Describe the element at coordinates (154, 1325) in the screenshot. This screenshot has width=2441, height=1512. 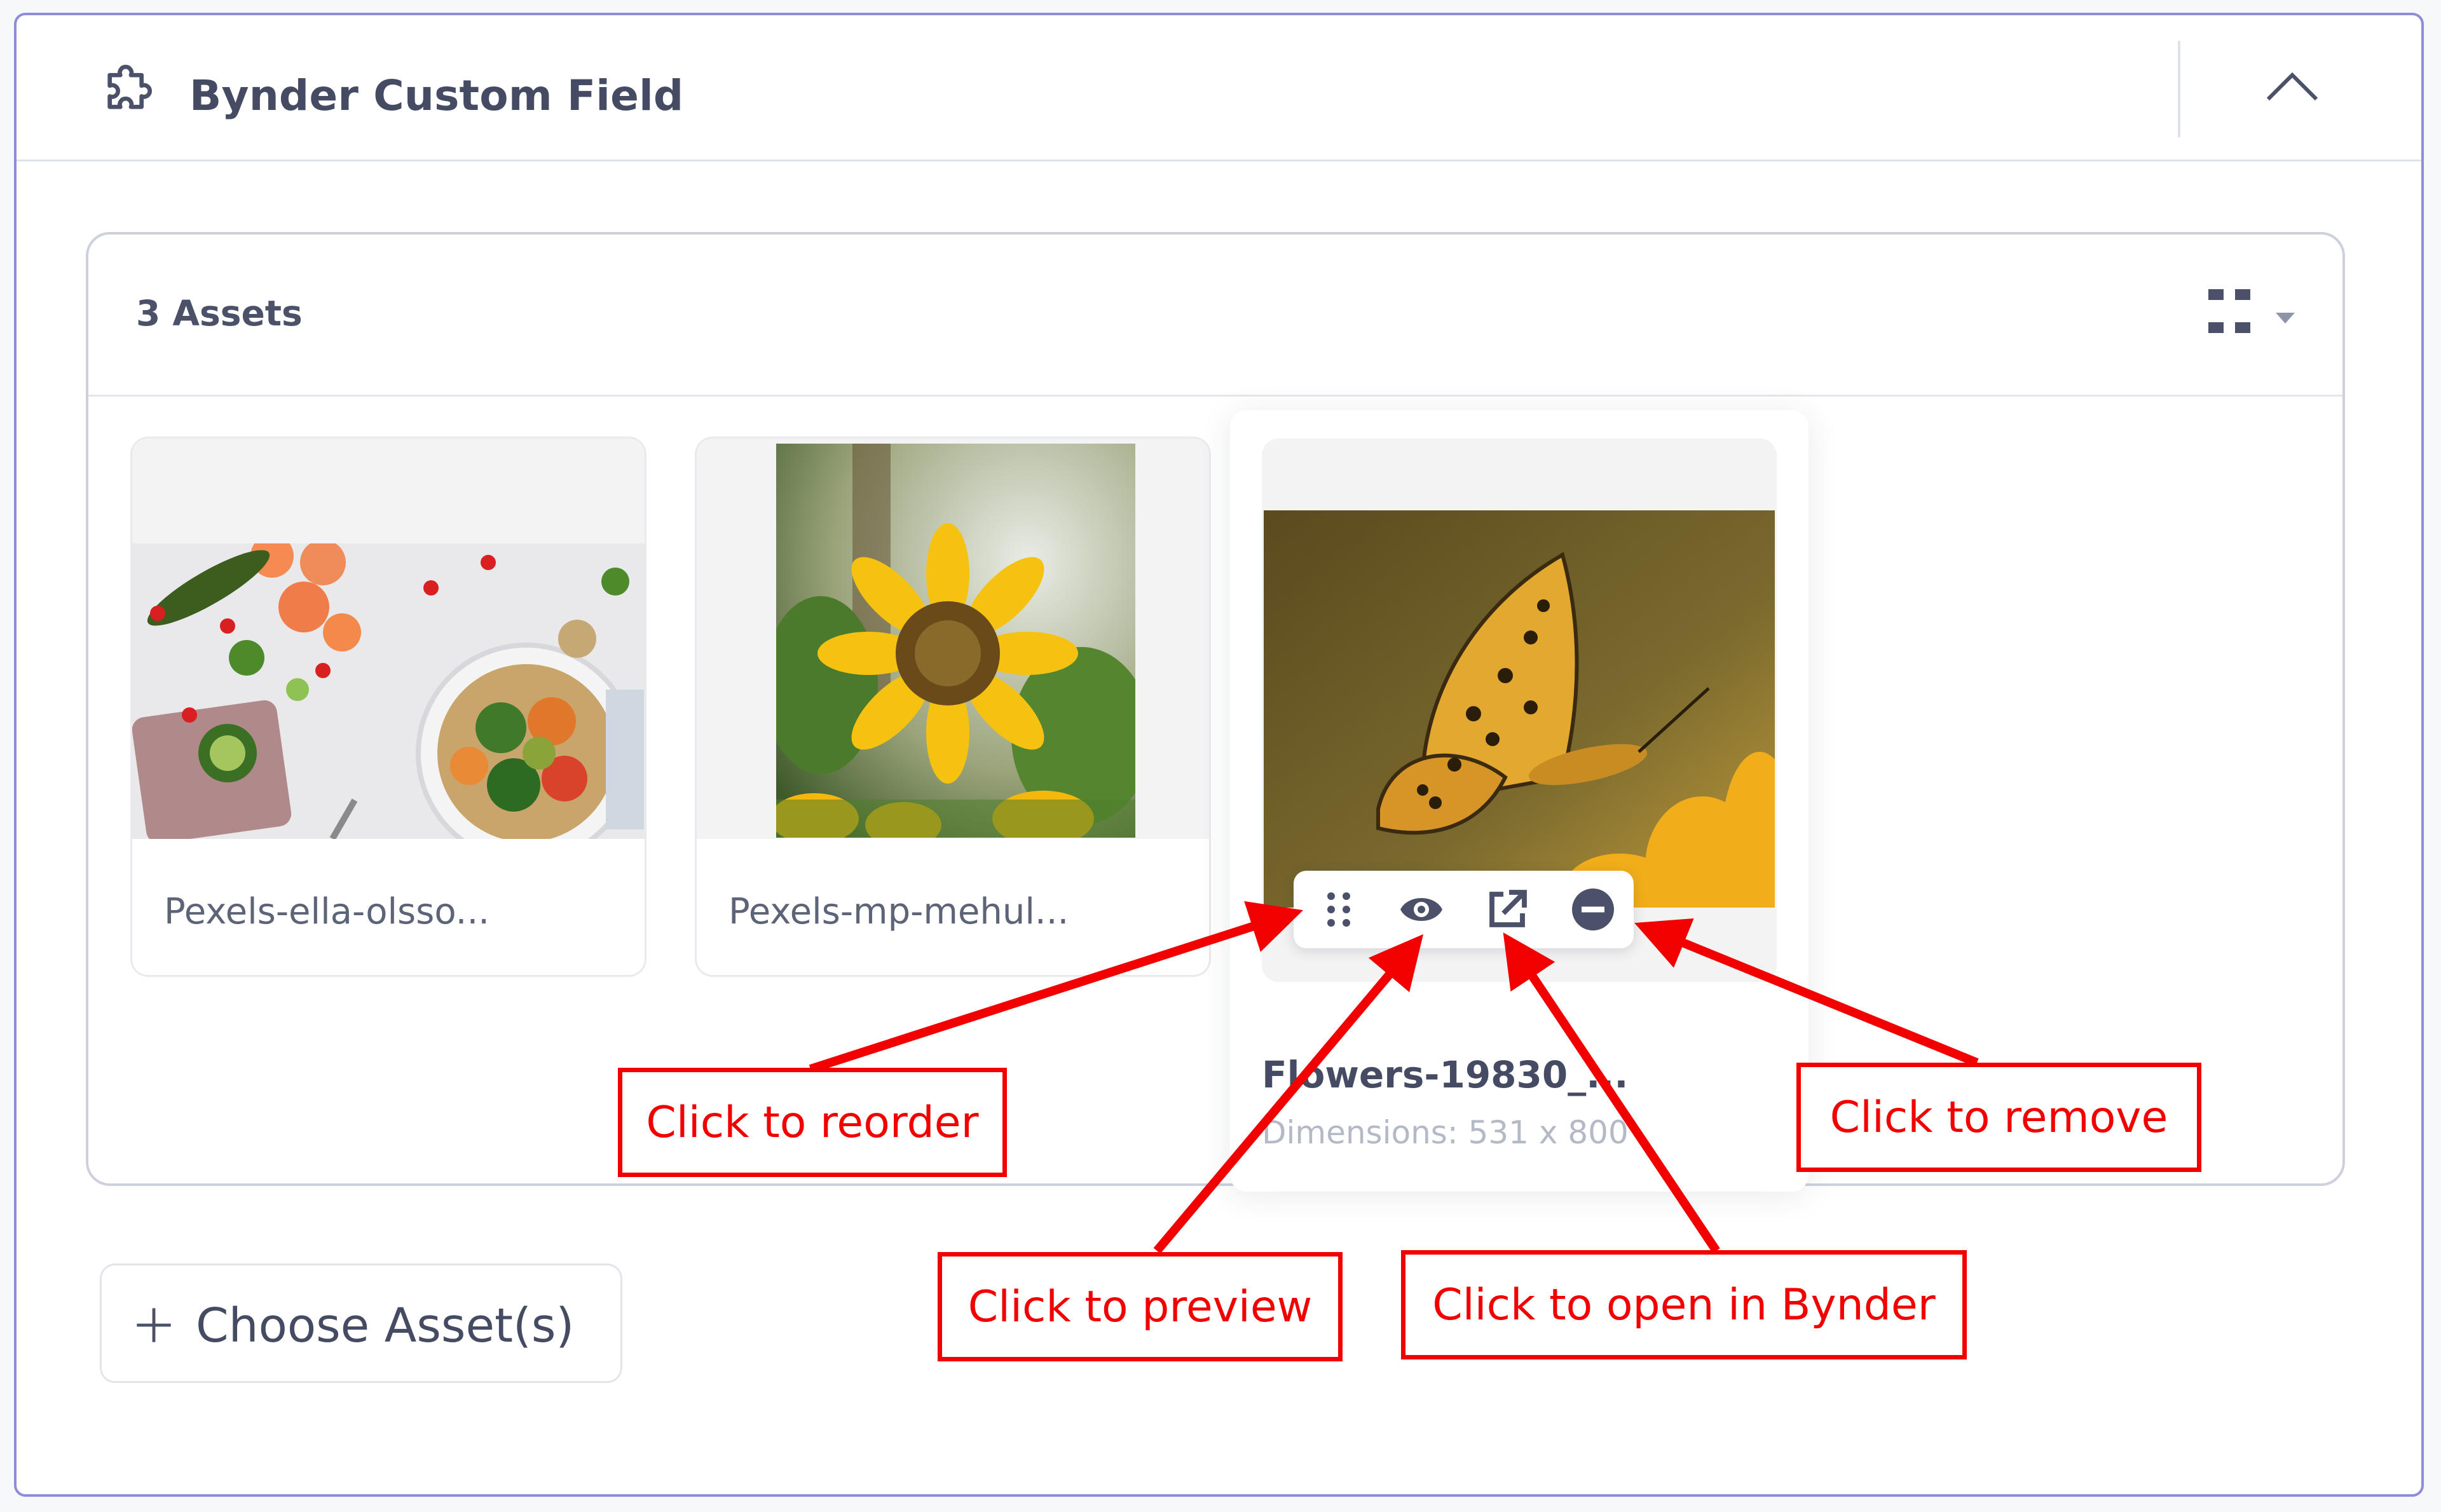
I see `plus-icon` at that location.